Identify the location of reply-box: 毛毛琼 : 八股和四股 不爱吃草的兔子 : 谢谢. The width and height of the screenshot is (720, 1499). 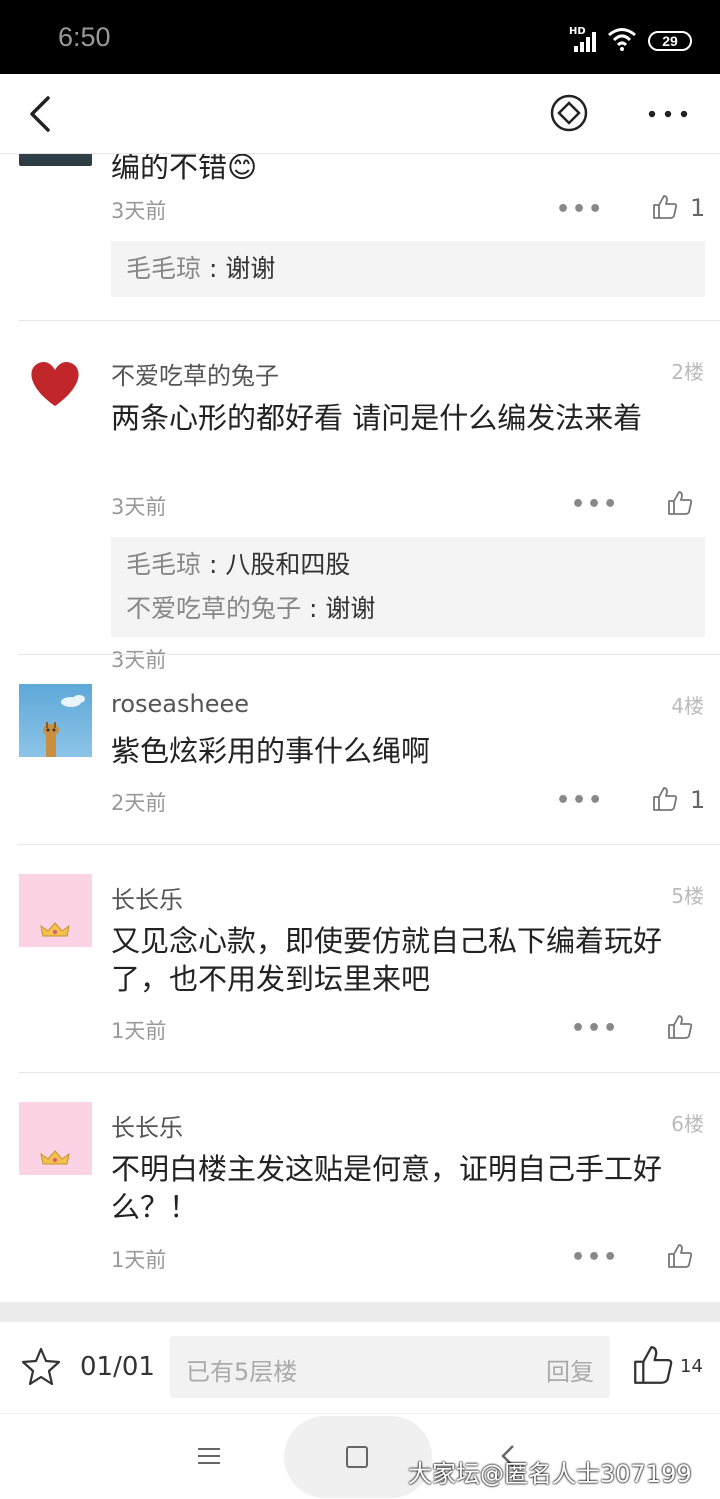
(408, 587).